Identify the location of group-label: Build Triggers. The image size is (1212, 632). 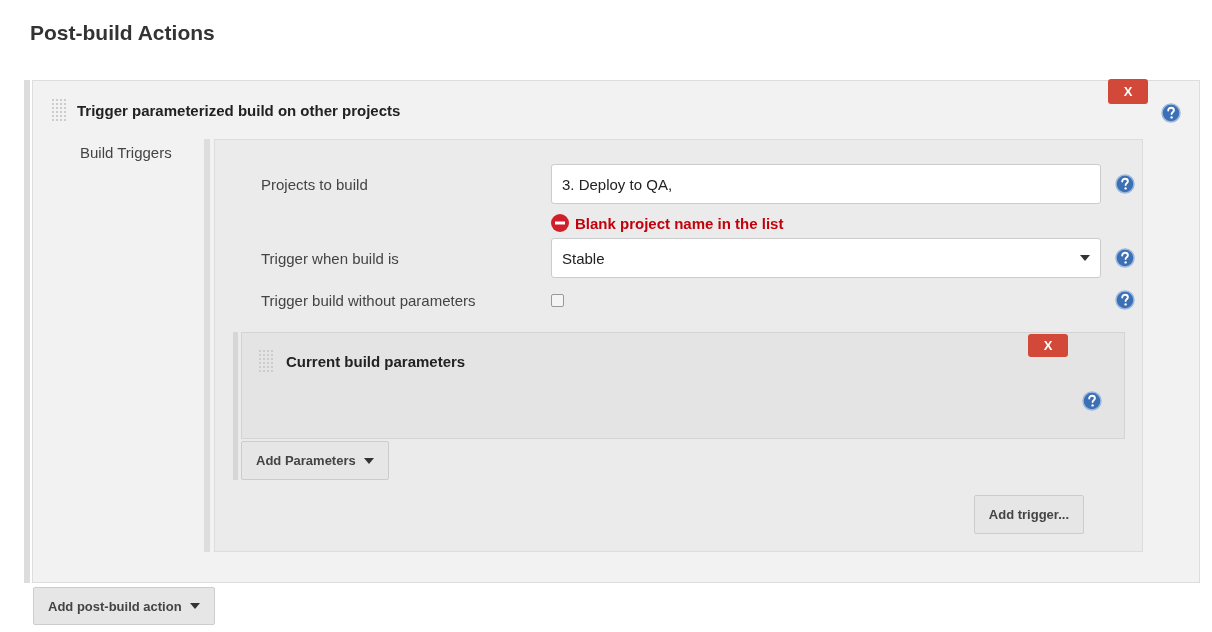
(126, 153).